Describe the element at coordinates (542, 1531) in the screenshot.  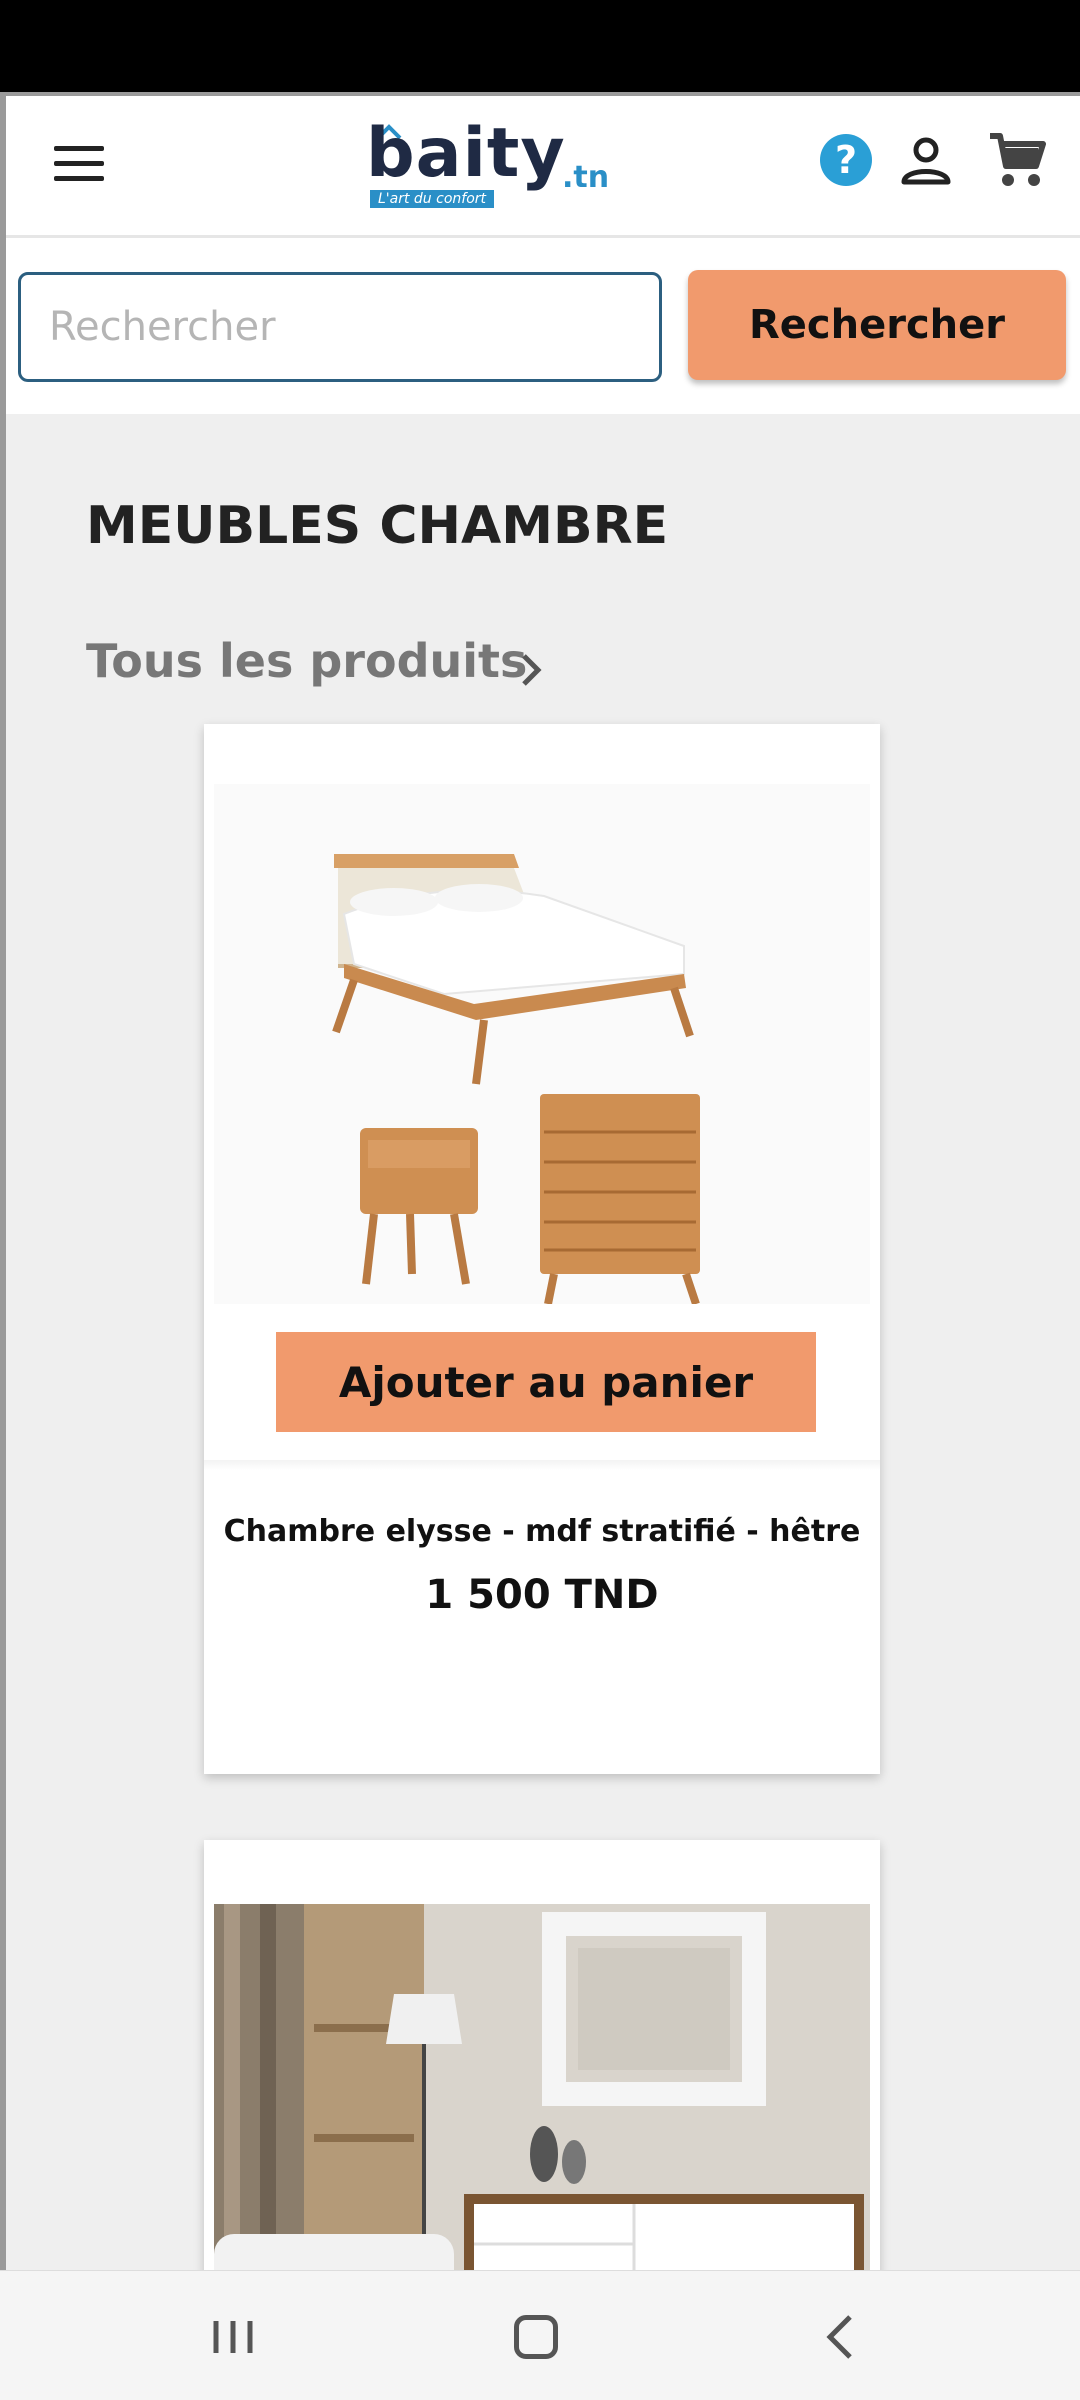
I see `product-name: Chambre elysse - mdf stratifié - hêtre` at that location.